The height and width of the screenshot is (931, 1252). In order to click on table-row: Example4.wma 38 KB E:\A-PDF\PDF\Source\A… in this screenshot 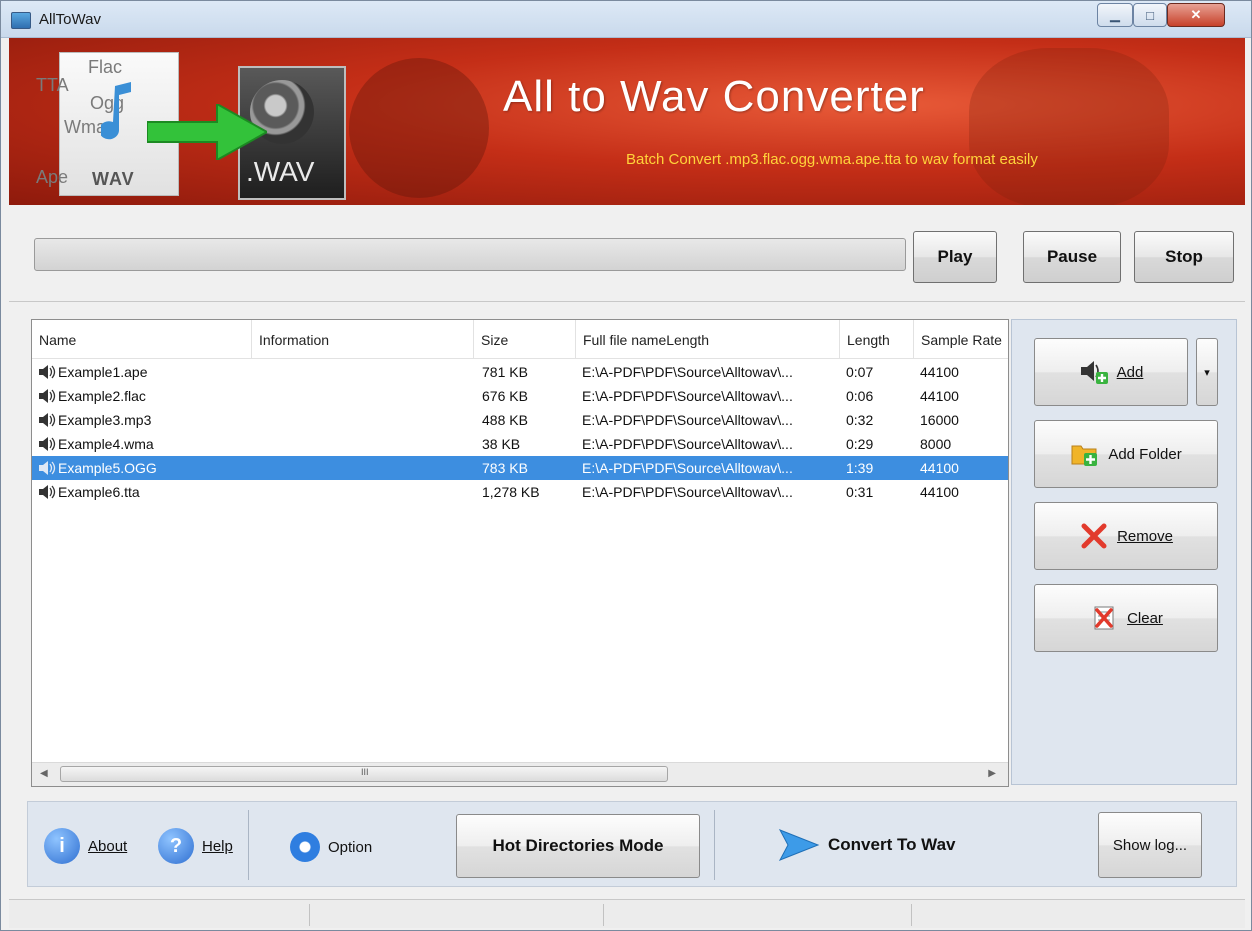, I will do `click(520, 444)`.